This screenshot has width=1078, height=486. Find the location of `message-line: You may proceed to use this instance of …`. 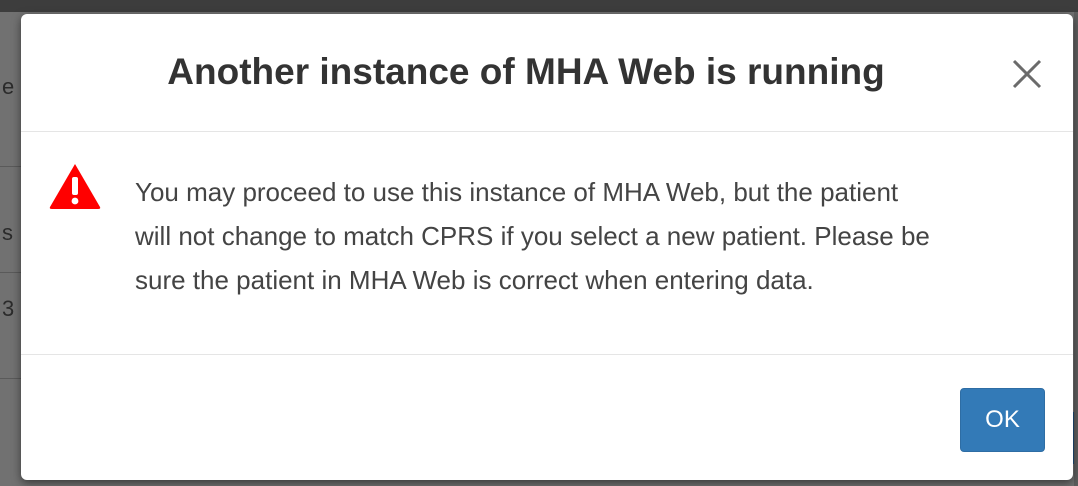

message-line: You may proceed to use this instance of … is located at coordinates (517, 192).